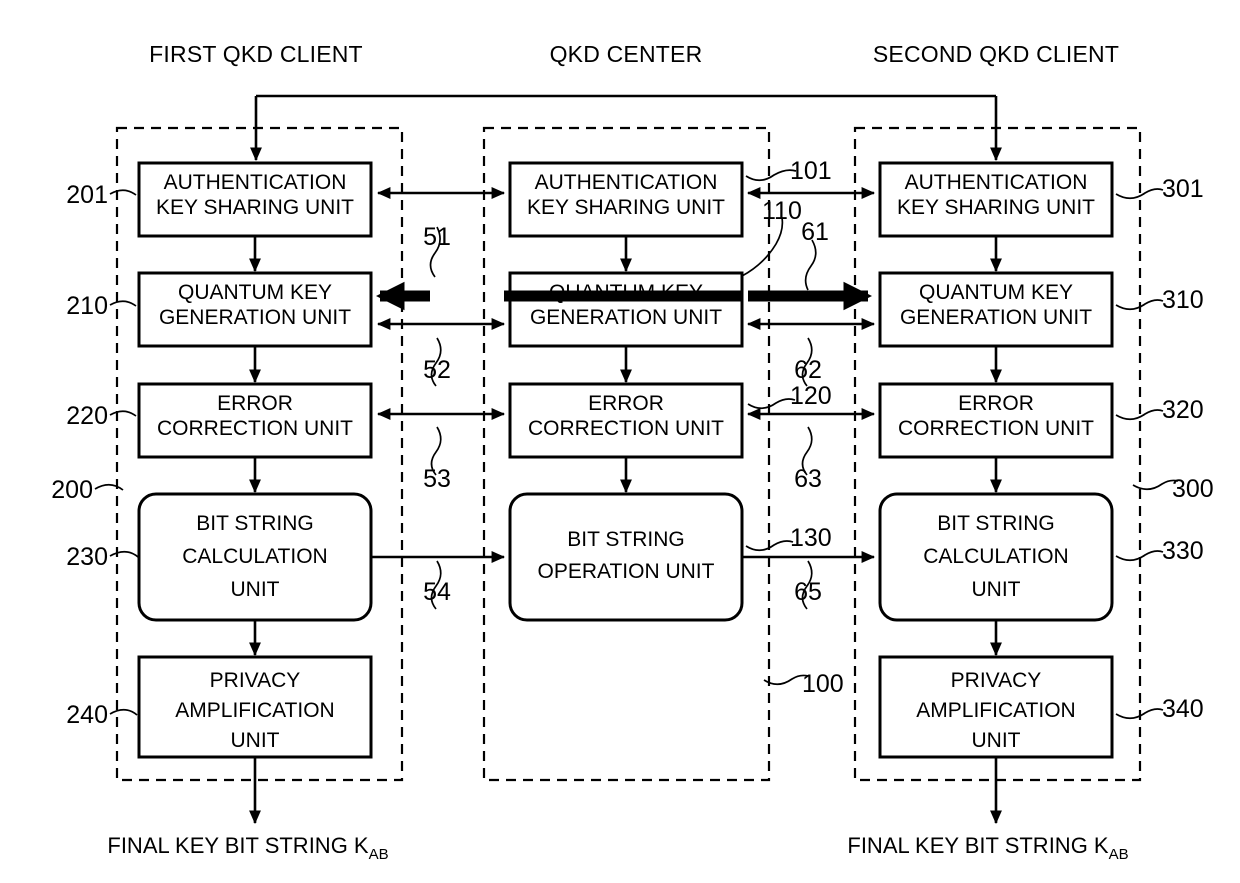 This screenshot has height=883, width=1240. I want to click on column-header-second-client: SECOND QKD CLIENT, so click(996, 54).